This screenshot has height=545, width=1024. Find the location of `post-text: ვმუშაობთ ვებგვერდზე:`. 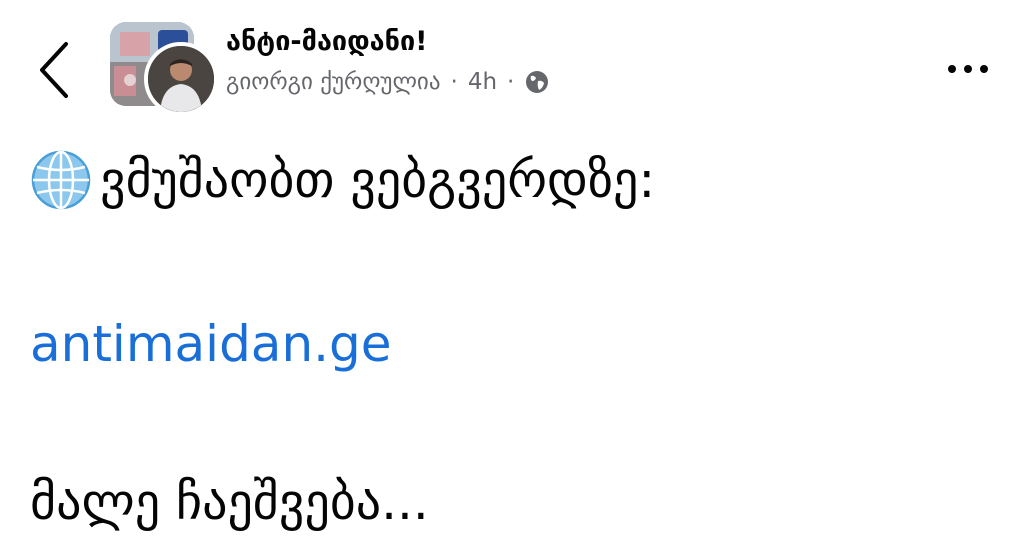

post-text: ვმუშაობთ ვებგვერდზე: is located at coordinates (378, 180).